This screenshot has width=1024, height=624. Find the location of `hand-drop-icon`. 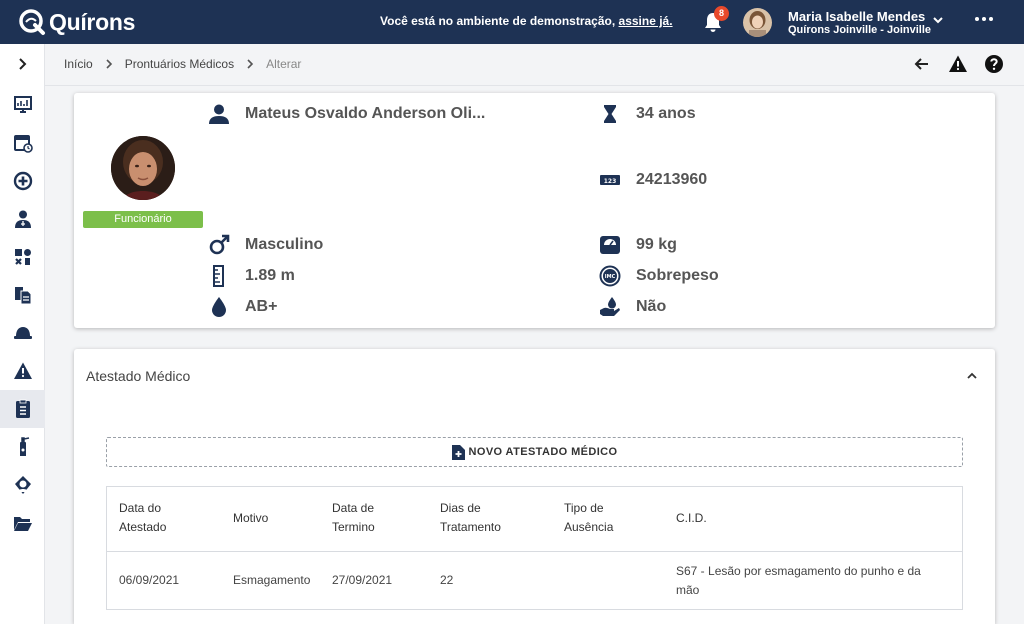

hand-drop-icon is located at coordinates (610, 306).